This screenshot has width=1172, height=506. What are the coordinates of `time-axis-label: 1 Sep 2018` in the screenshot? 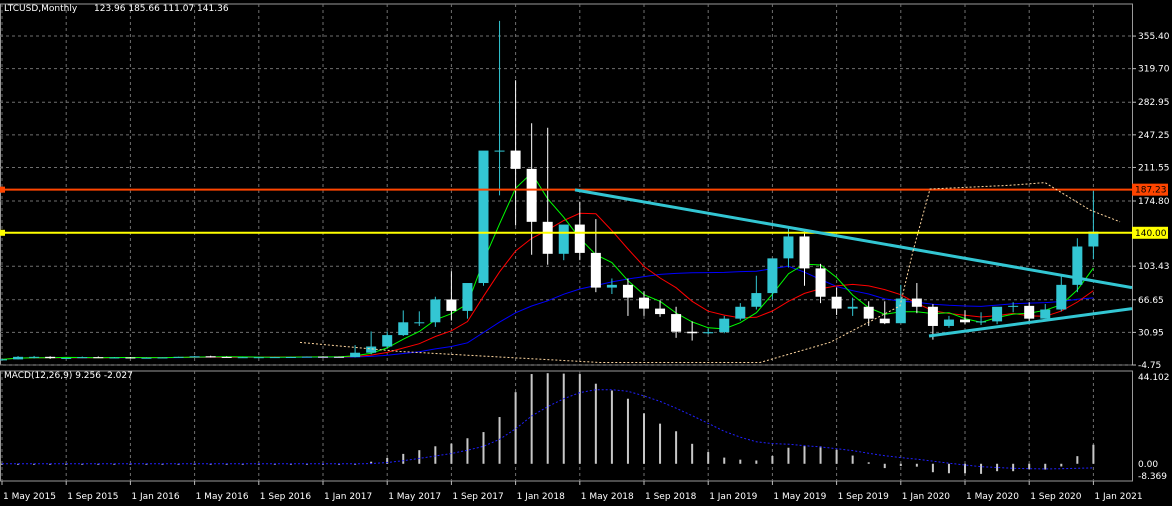 It's located at (671, 497).